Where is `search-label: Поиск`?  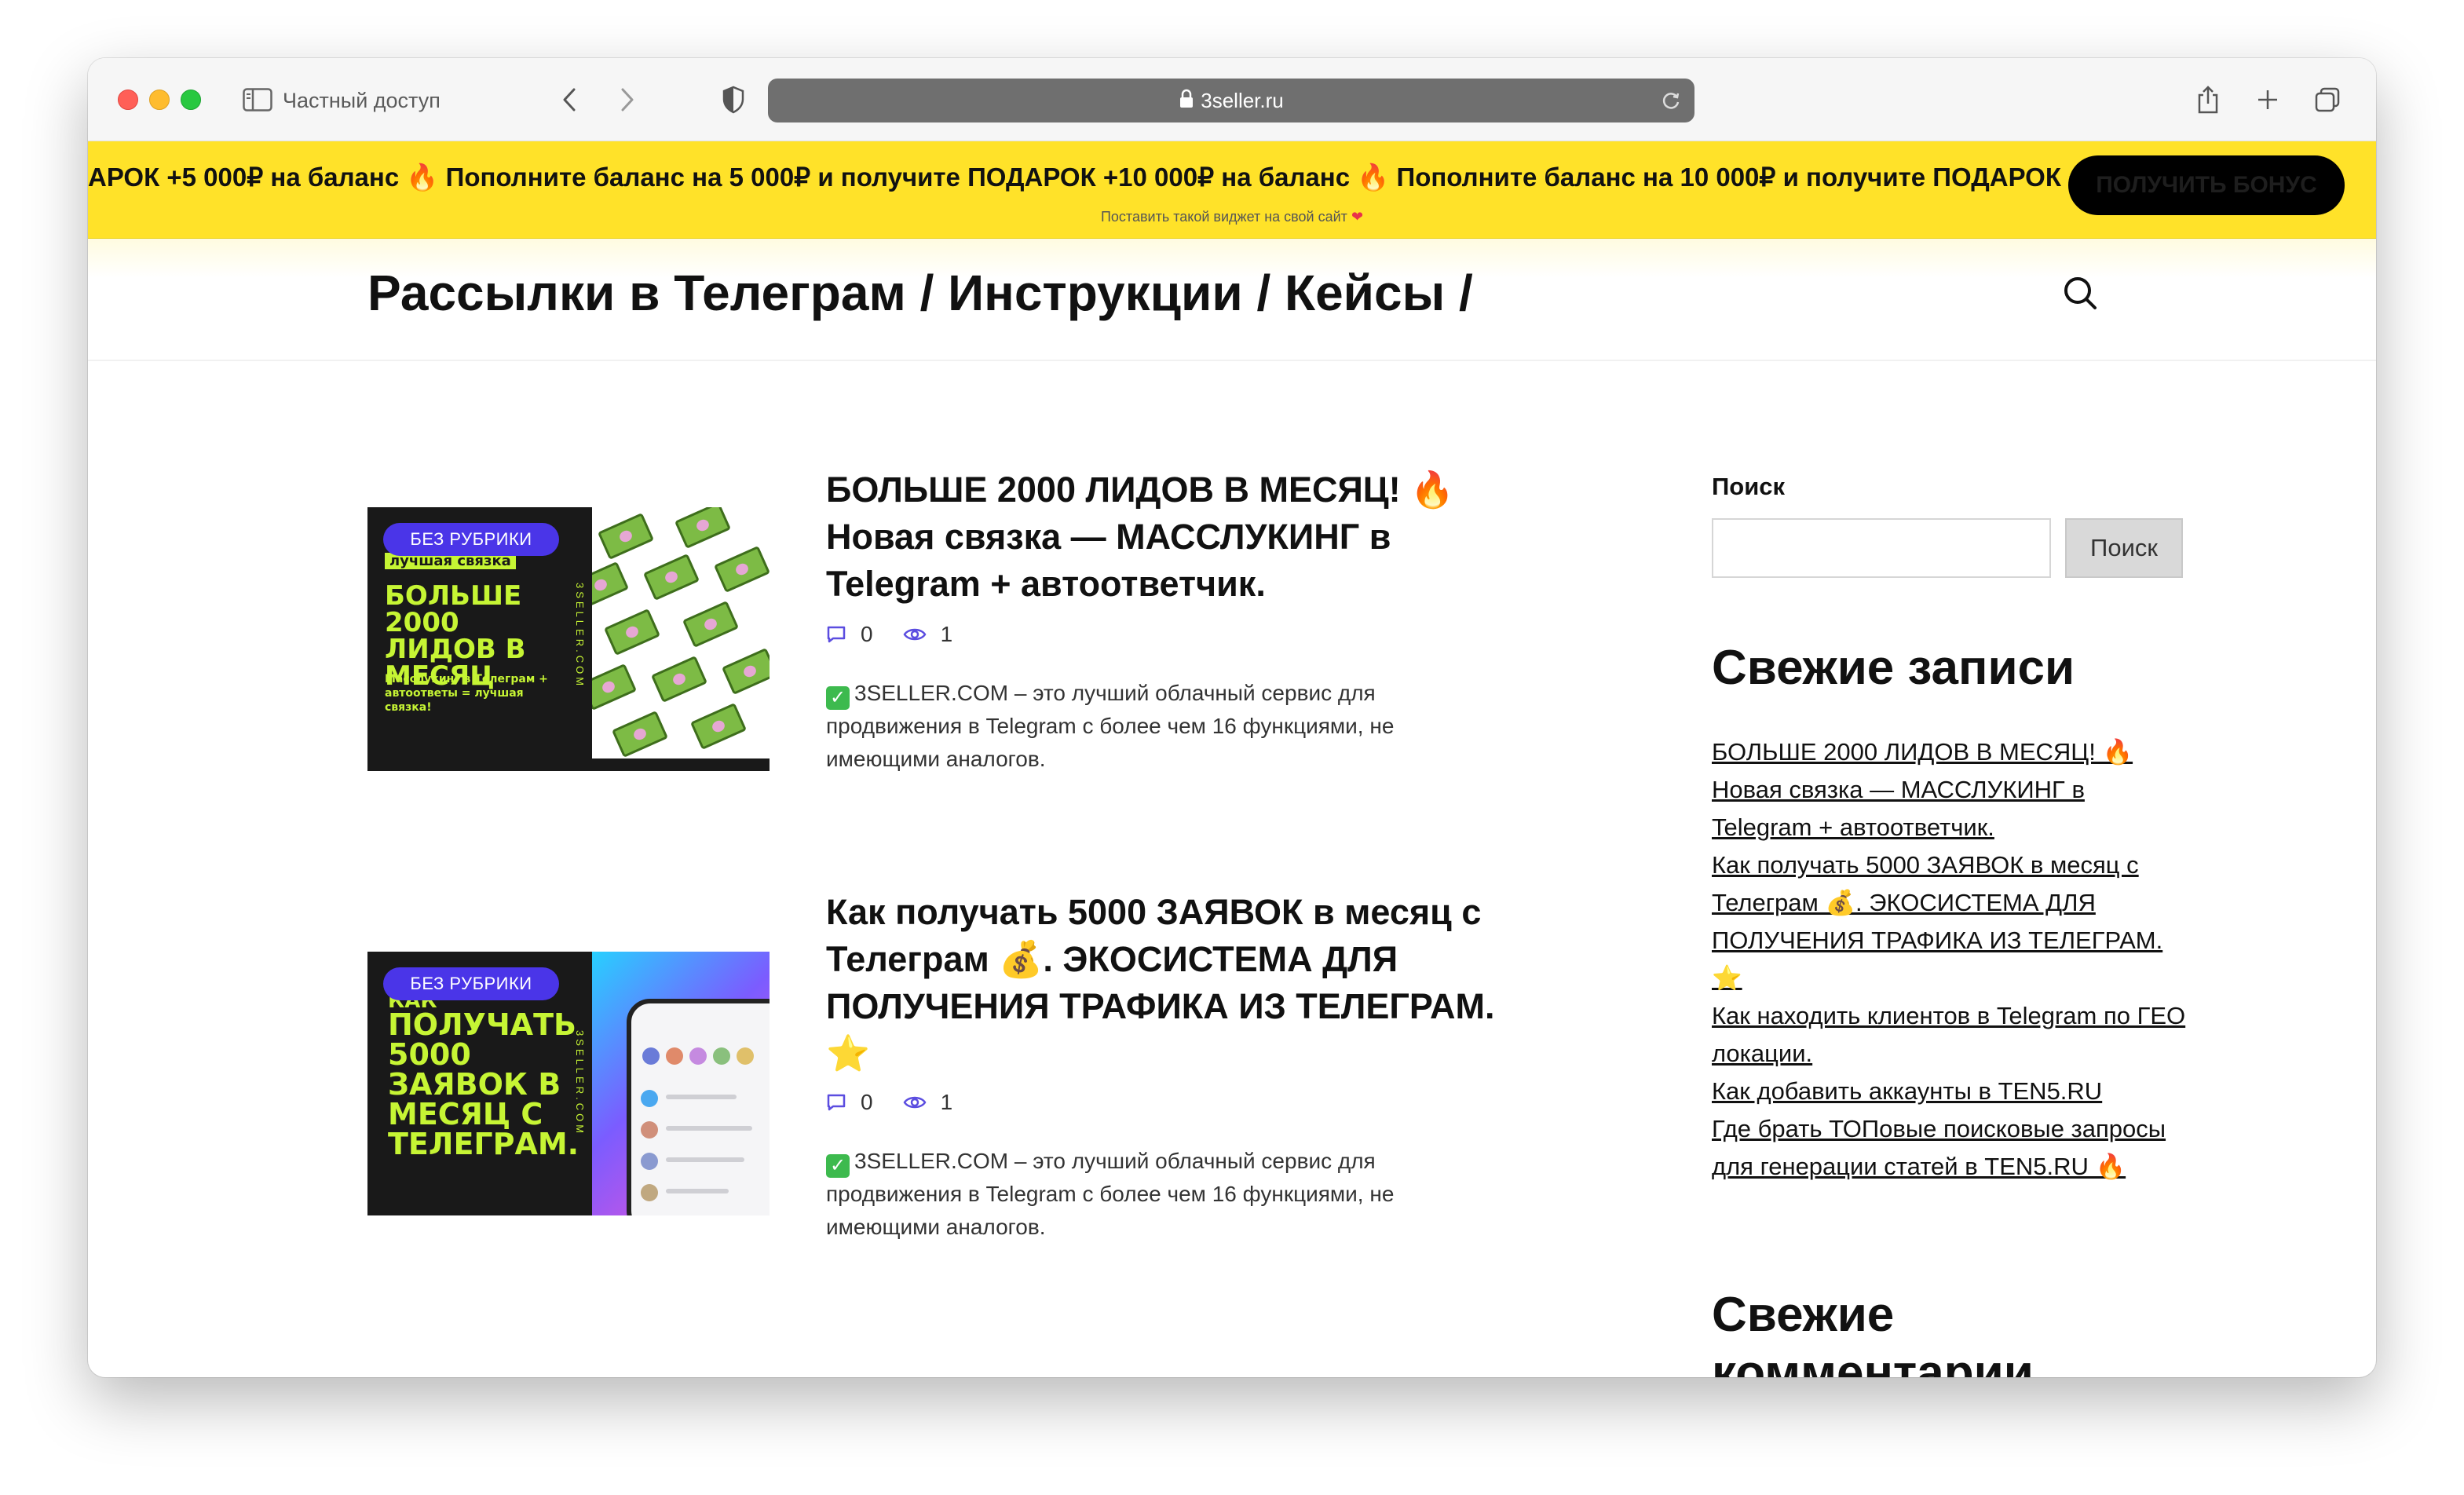 search-label: Поиск is located at coordinates (1749, 486).